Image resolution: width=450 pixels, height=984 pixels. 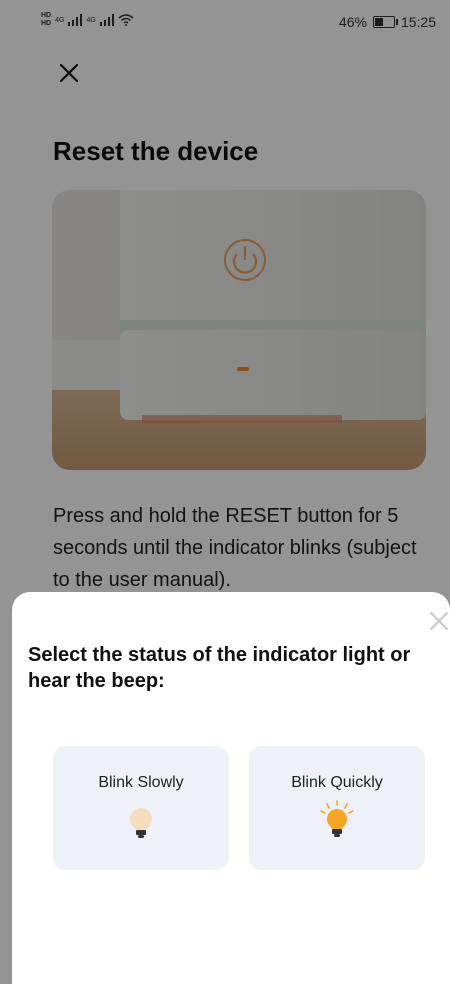 I want to click on blink-slowly-option: Blink Slowly, so click(x=141, y=808).